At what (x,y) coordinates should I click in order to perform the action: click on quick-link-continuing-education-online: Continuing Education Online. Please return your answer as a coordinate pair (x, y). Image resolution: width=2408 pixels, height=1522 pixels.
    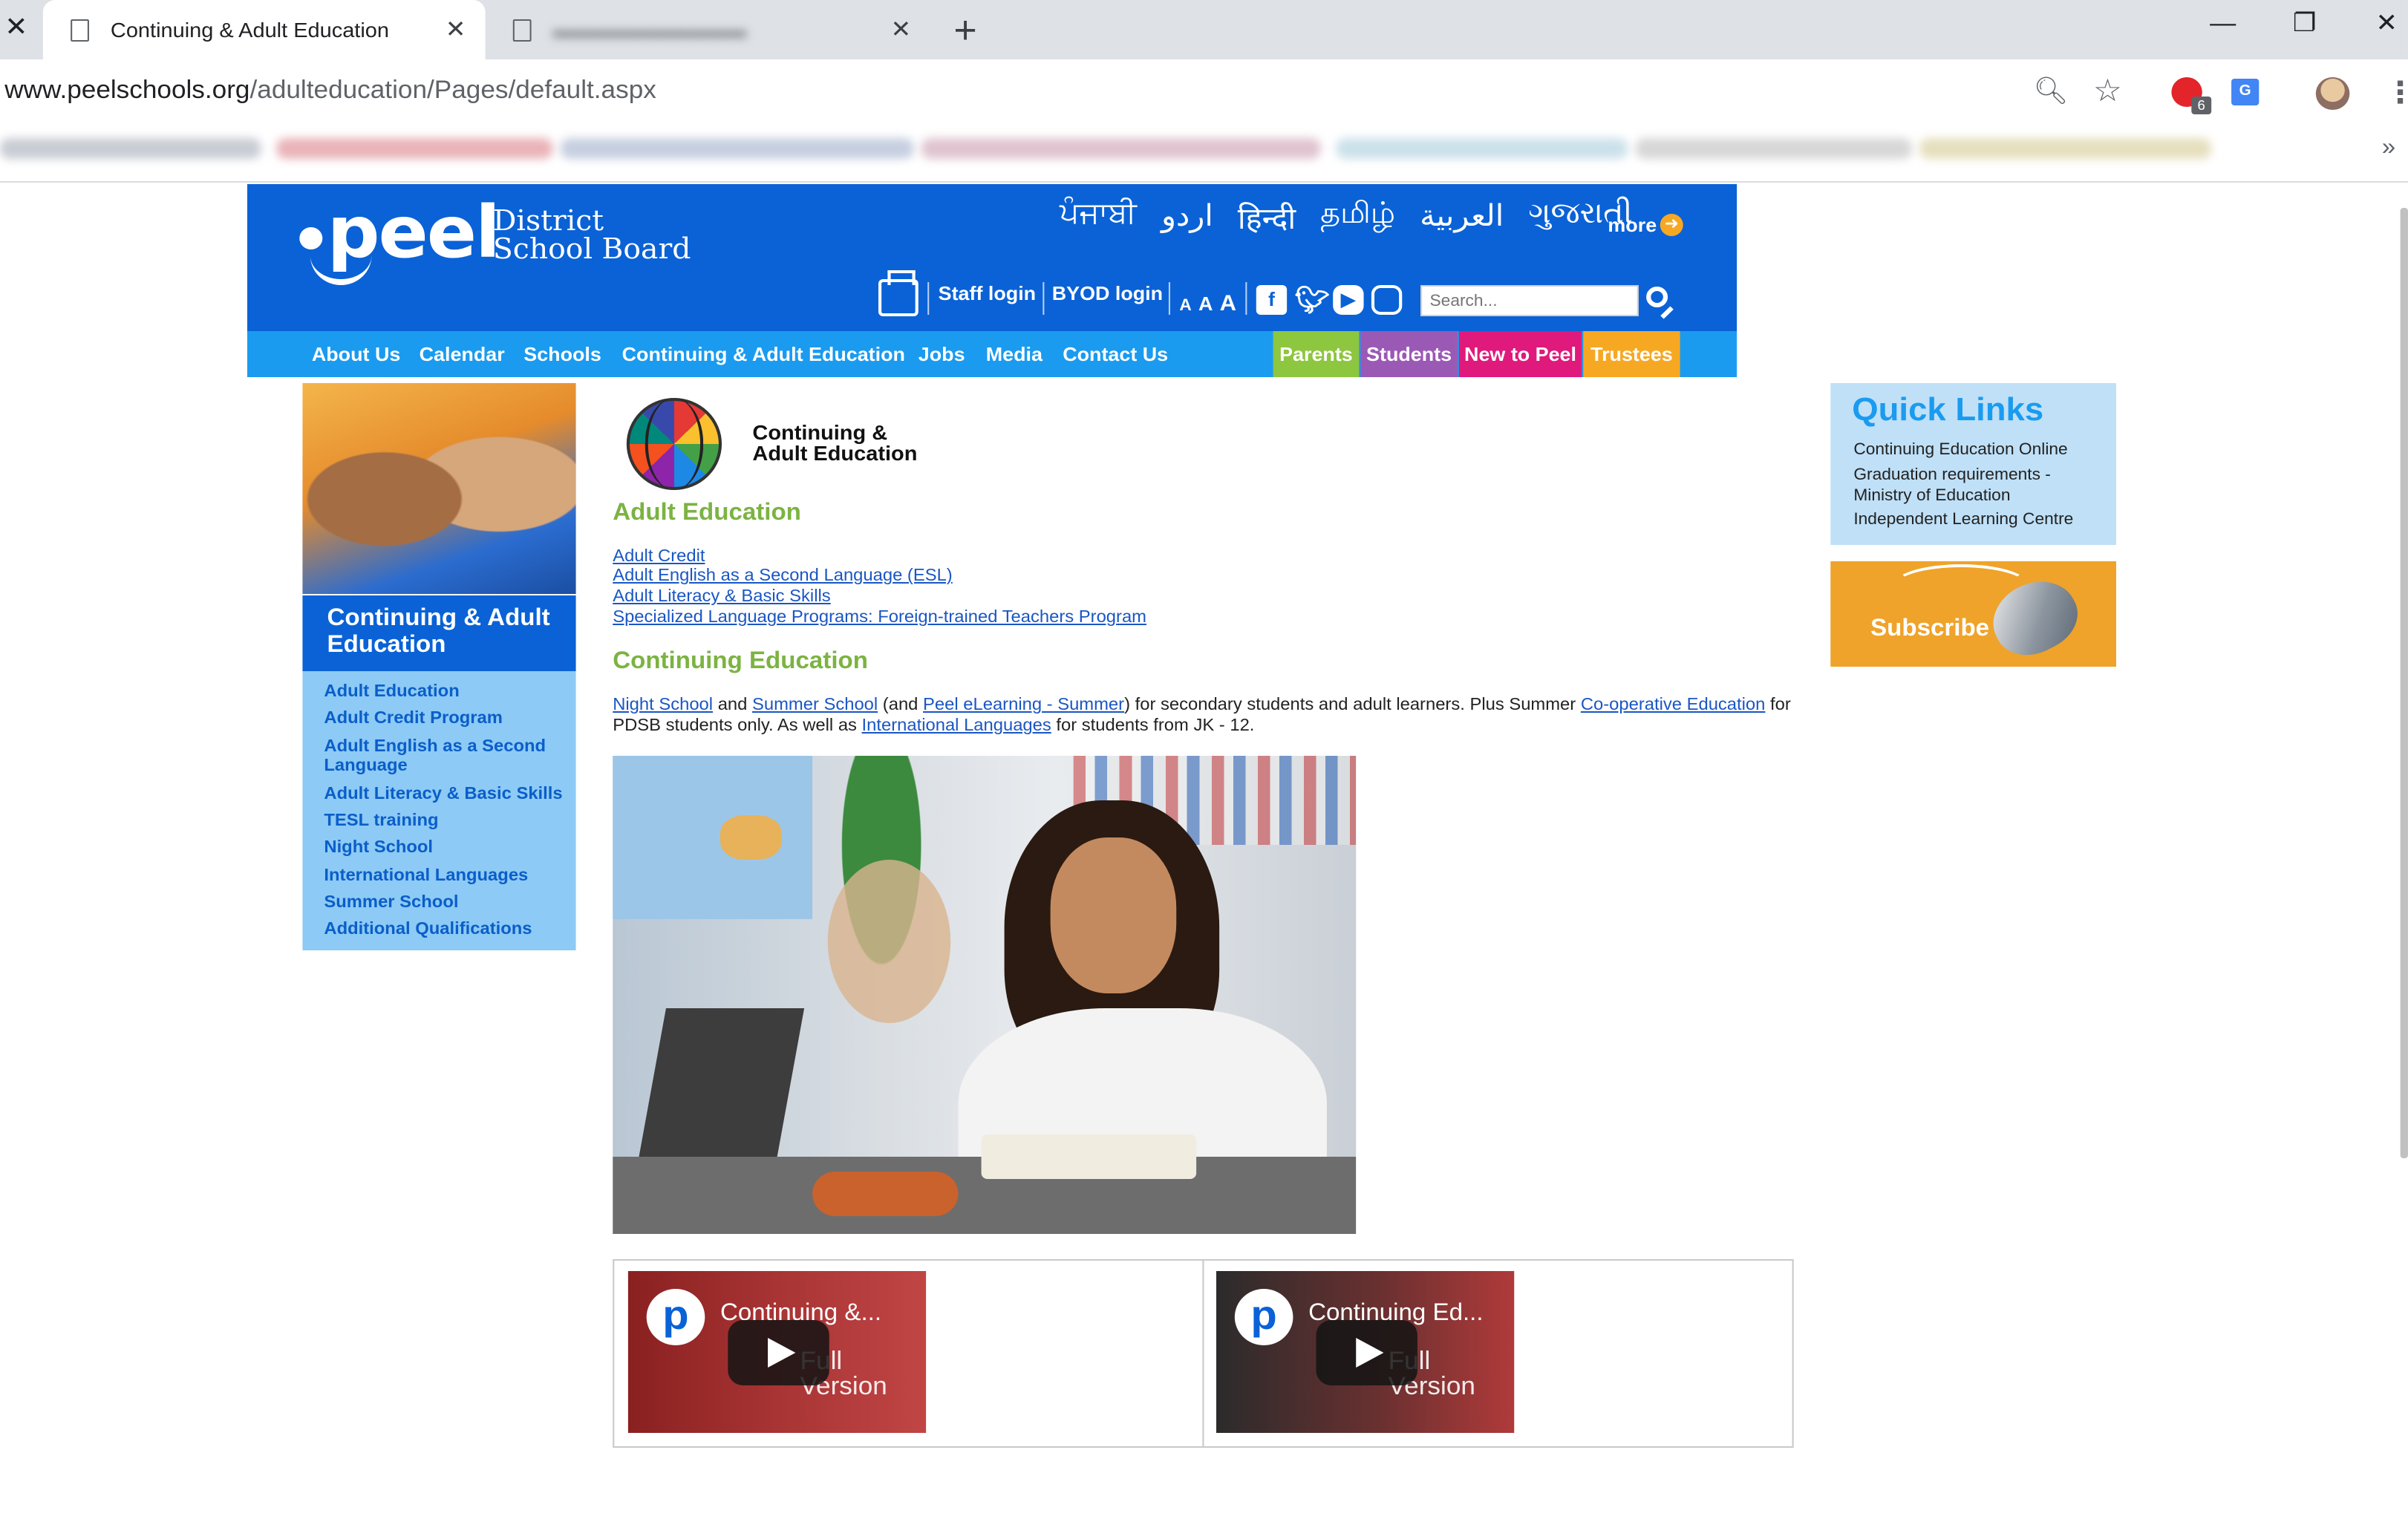
    Looking at the image, I should click on (1960, 450).